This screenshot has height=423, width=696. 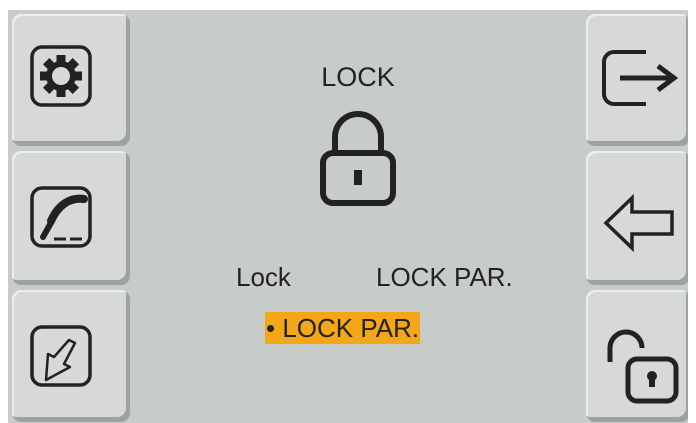 I want to click on back-button, so click(x=637, y=218).